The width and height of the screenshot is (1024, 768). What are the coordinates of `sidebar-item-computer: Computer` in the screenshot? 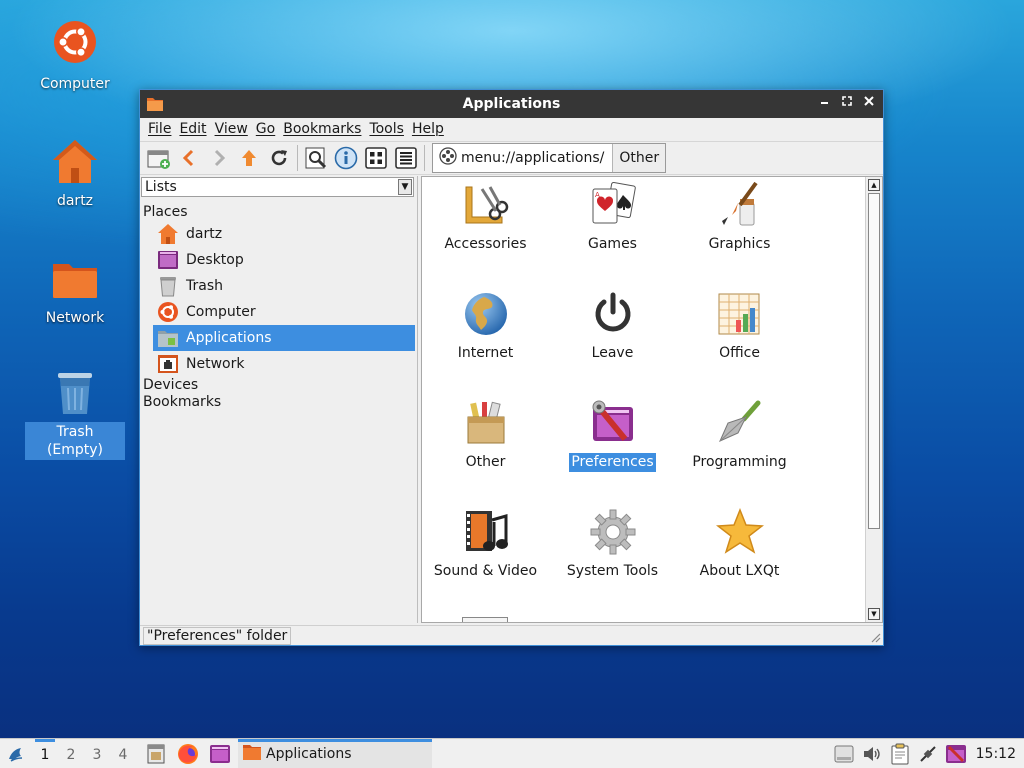 It's located at (284, 312).